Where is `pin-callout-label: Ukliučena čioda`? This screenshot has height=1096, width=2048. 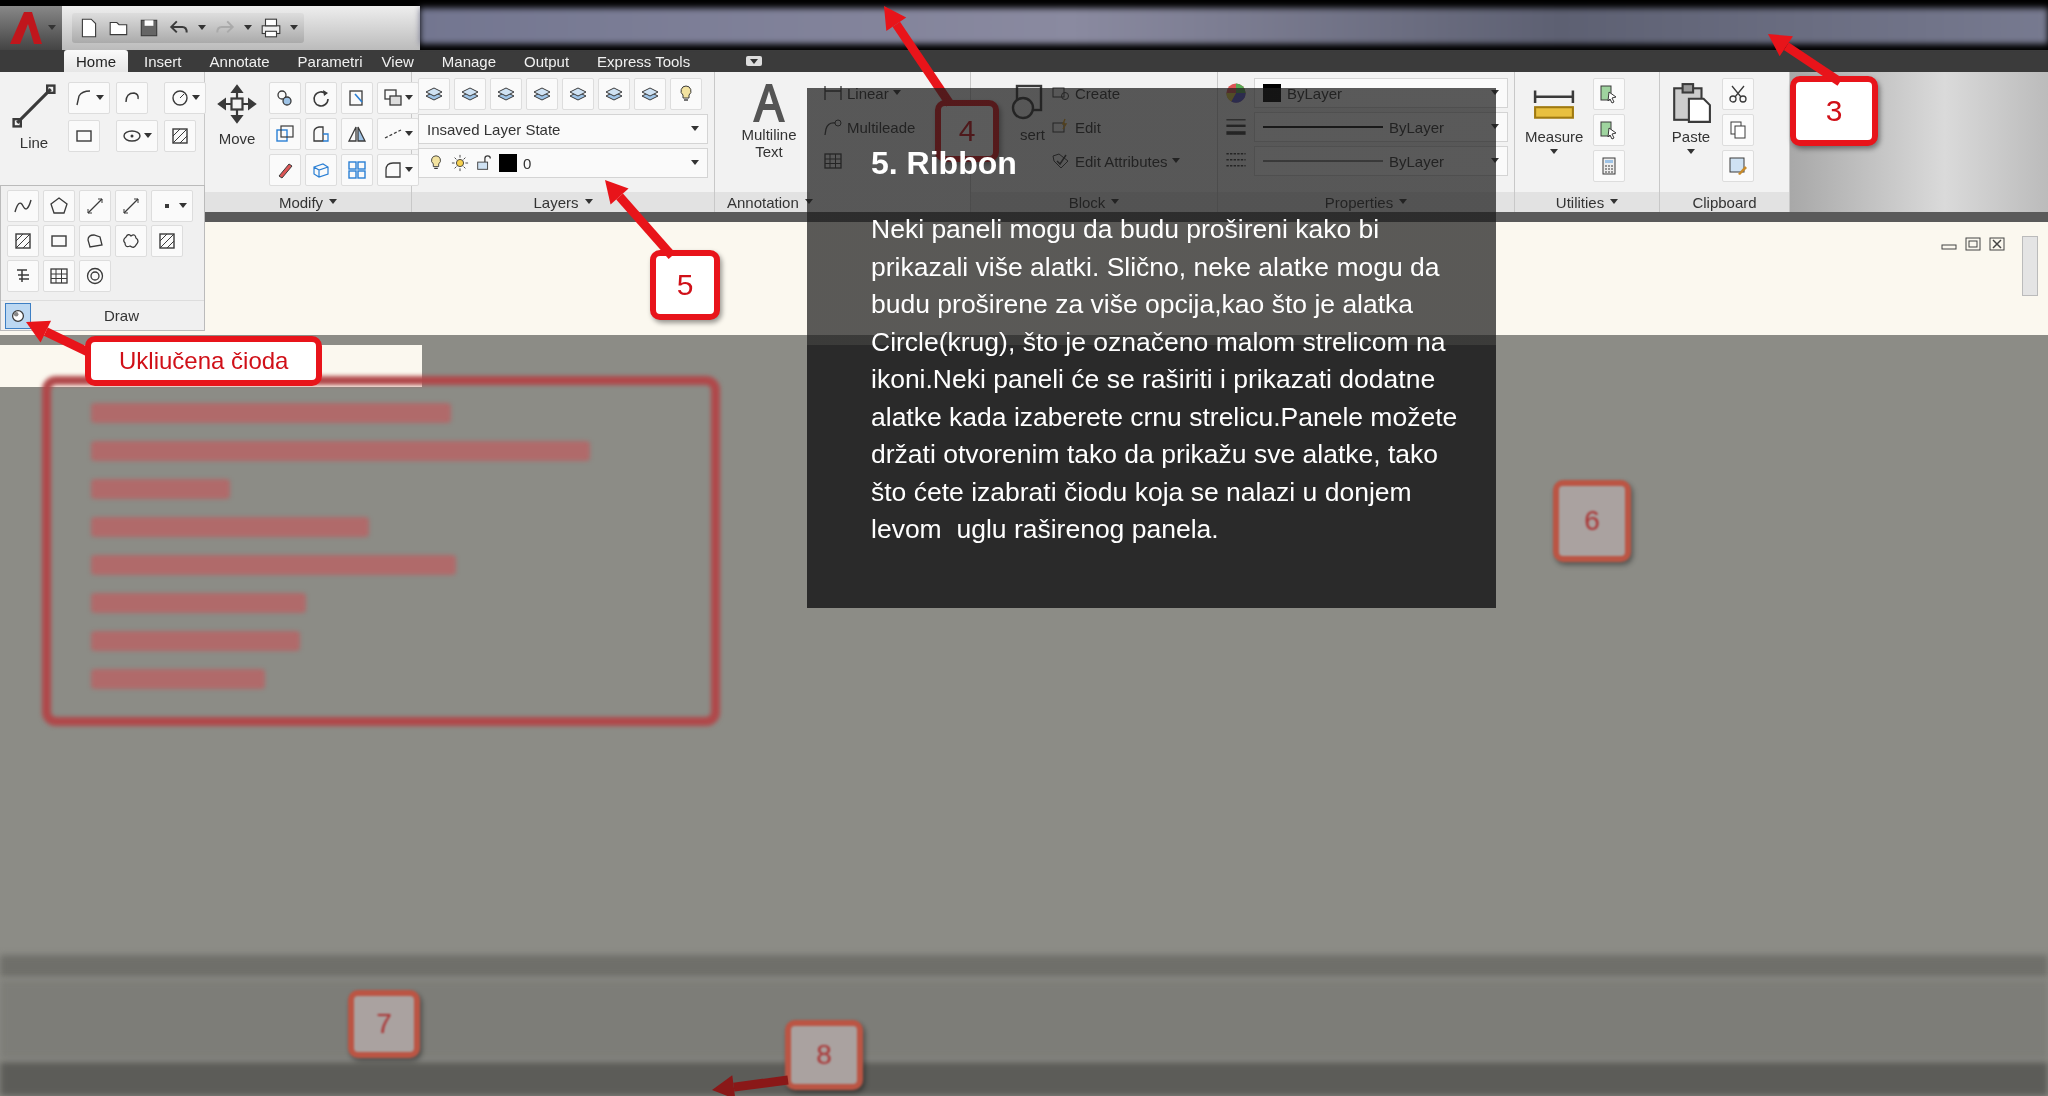 pin-callout-label: Ukliučena čioda is located at coordinates (204, 361).